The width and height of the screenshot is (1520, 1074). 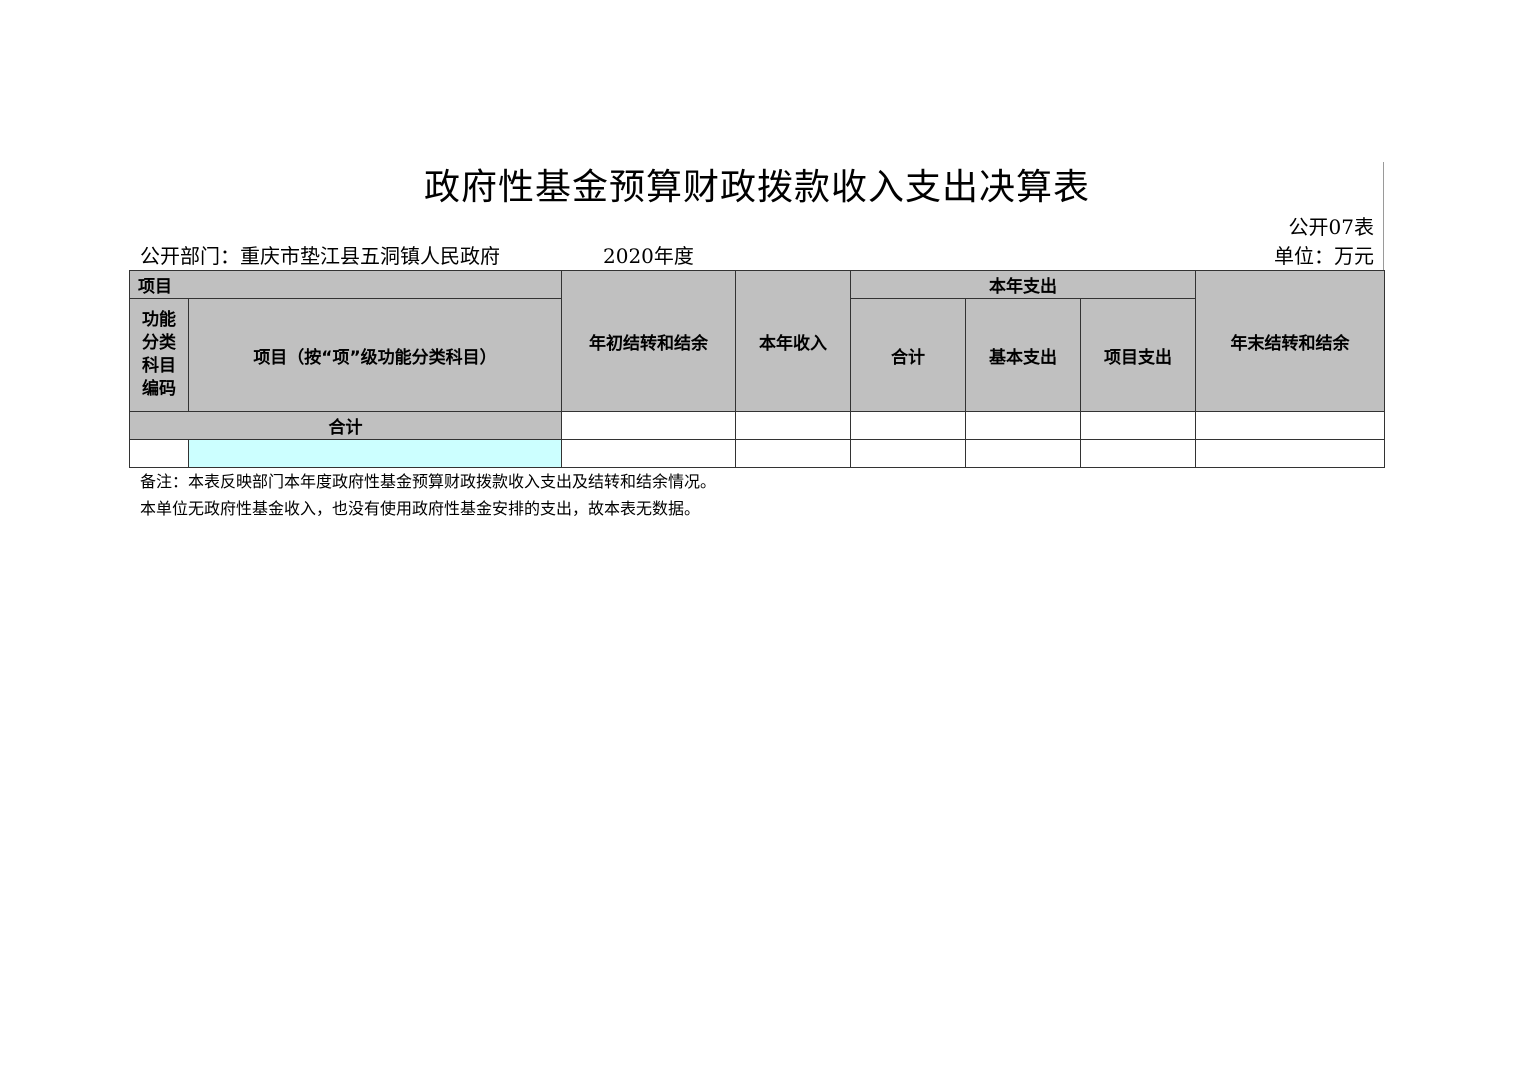 I want to click on header-project: 项目, so click(x=345, y=284).